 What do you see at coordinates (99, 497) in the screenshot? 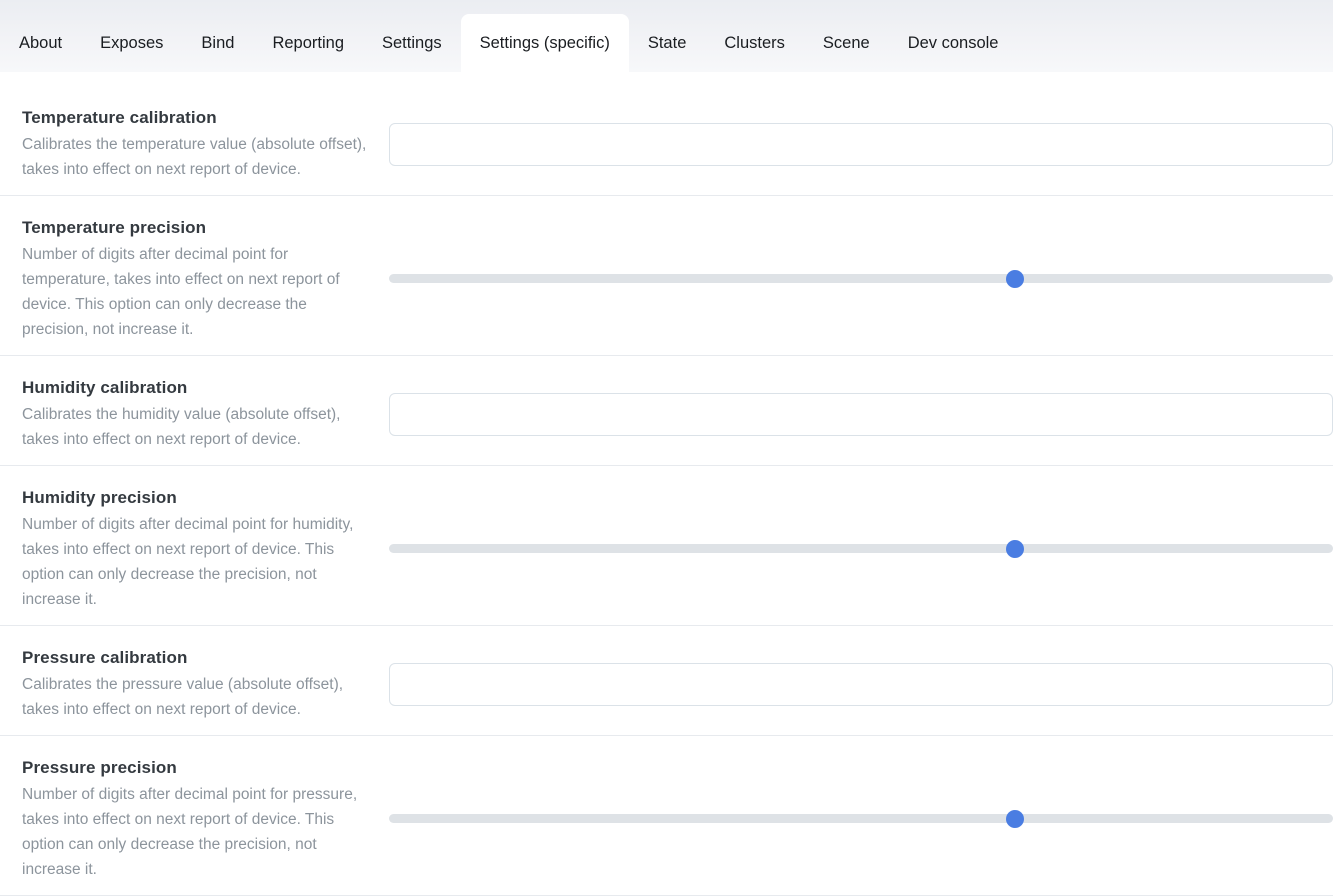
I see `setting-title: Humidity precision` at bounding box center [99, 497].